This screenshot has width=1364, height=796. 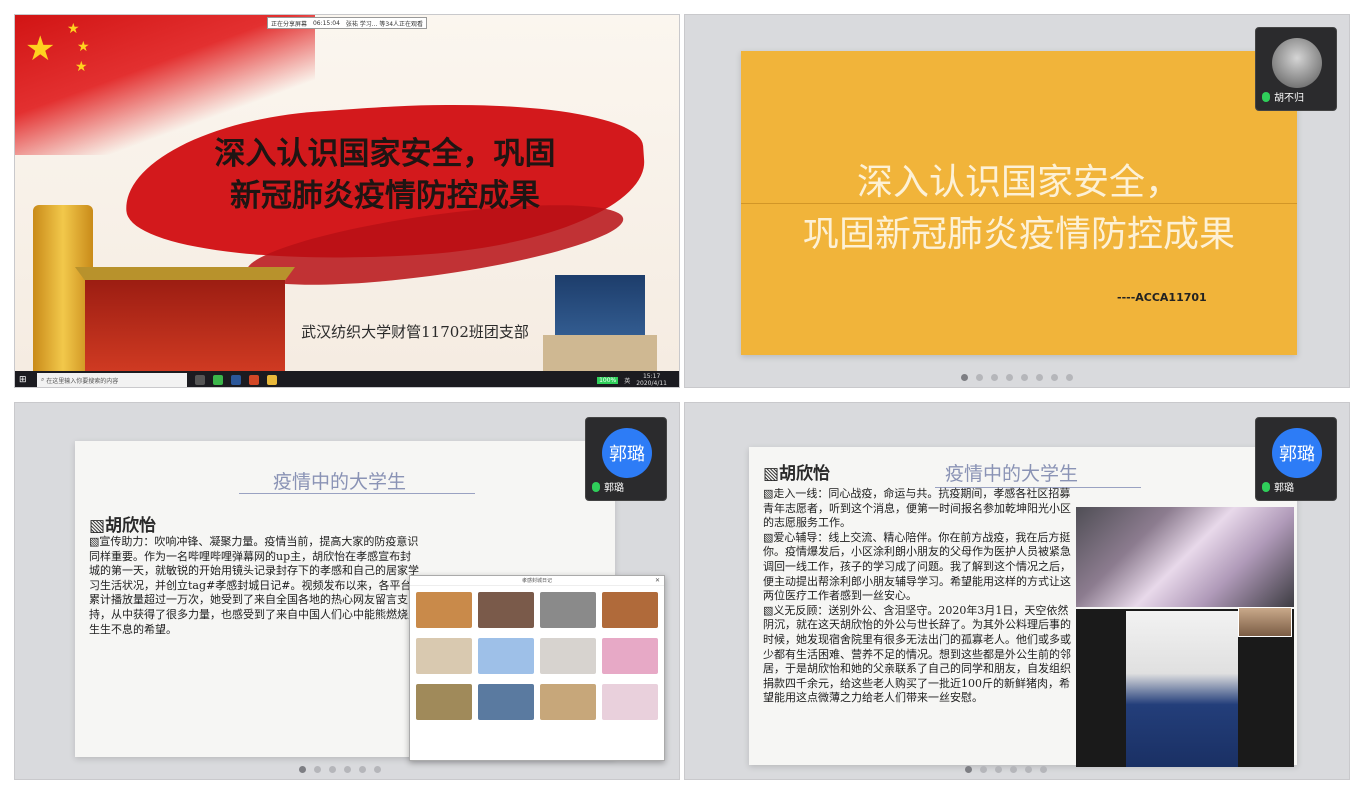 What do you see at coordinates (1289, 98) in the screenshot?
I see `participant-name: 胡不归` at bounding box center [1289, 98].